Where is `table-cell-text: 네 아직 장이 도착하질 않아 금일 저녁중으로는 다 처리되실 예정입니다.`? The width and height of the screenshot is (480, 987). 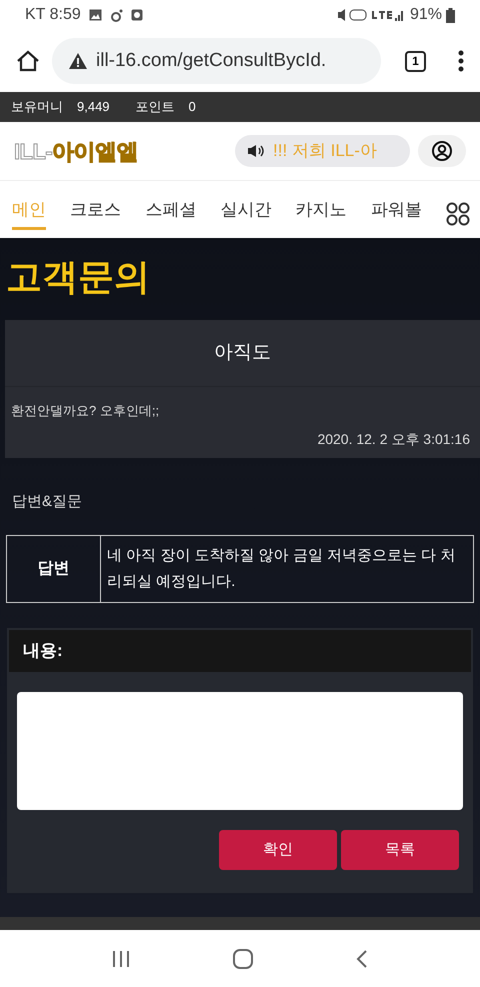
table-cell-text: 네 아직 장이 도착하질 않아 금일 저녁중으로는 다 처리되실 예정입니다. is located at coordinates (281, 569).